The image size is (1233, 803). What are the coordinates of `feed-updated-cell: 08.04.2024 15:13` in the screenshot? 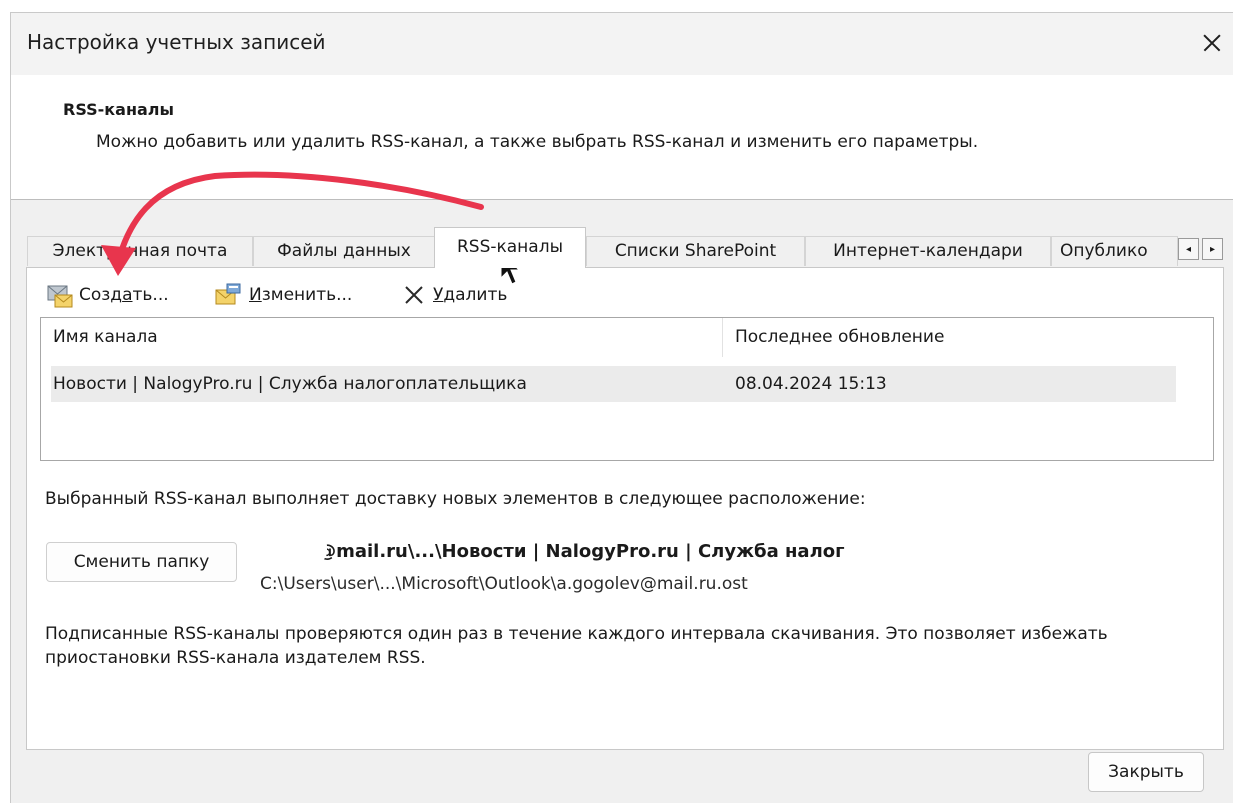 It's located at (811, 384).